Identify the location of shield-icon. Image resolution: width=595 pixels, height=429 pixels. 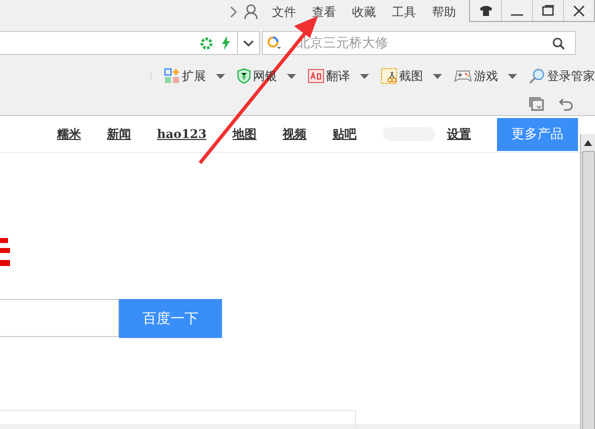
(244, 76).